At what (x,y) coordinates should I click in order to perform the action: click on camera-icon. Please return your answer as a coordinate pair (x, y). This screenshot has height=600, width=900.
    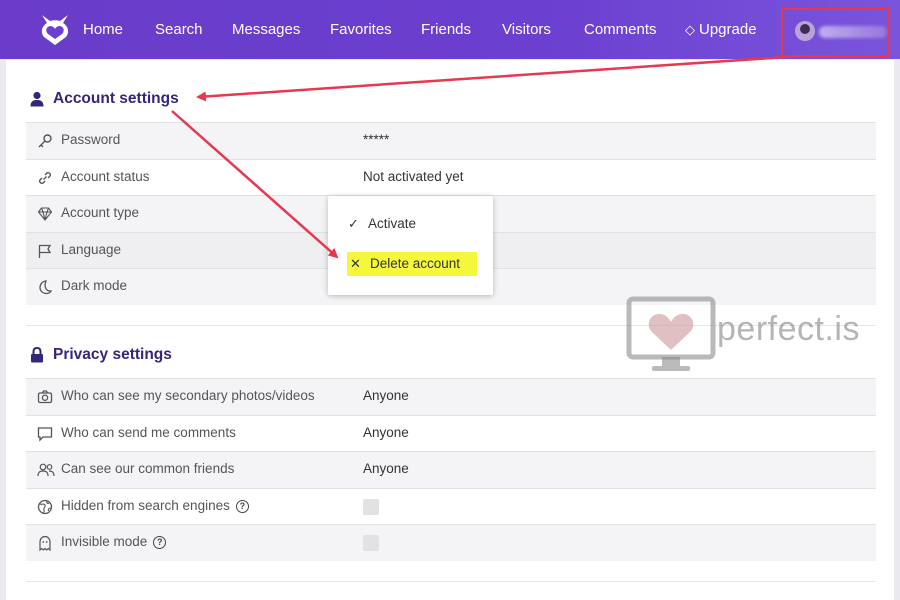
    Looking at the image, I should click on (45, 397).